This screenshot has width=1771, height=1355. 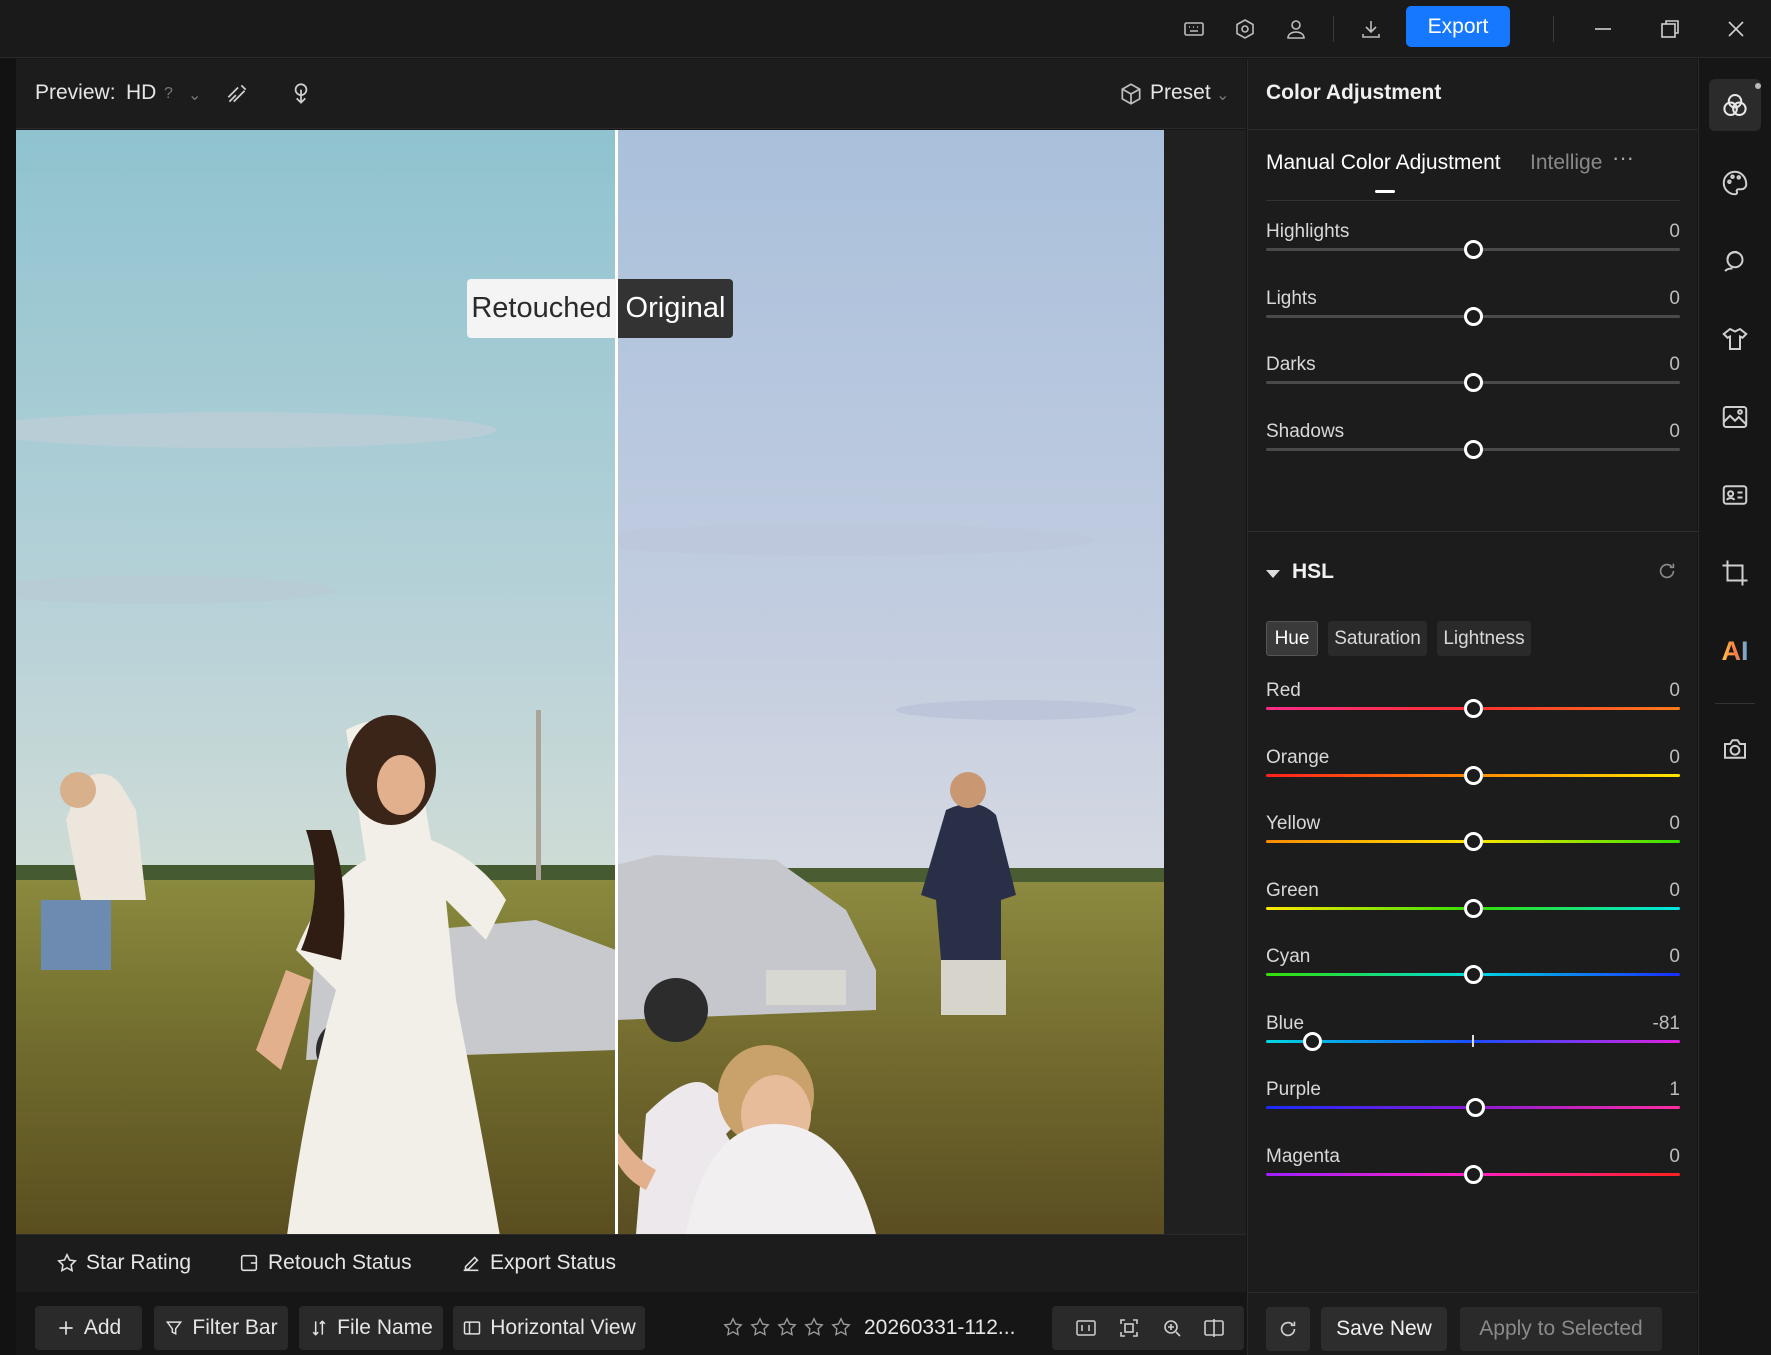 I want to click on image-star-rating, so click(x=787, y=1327).